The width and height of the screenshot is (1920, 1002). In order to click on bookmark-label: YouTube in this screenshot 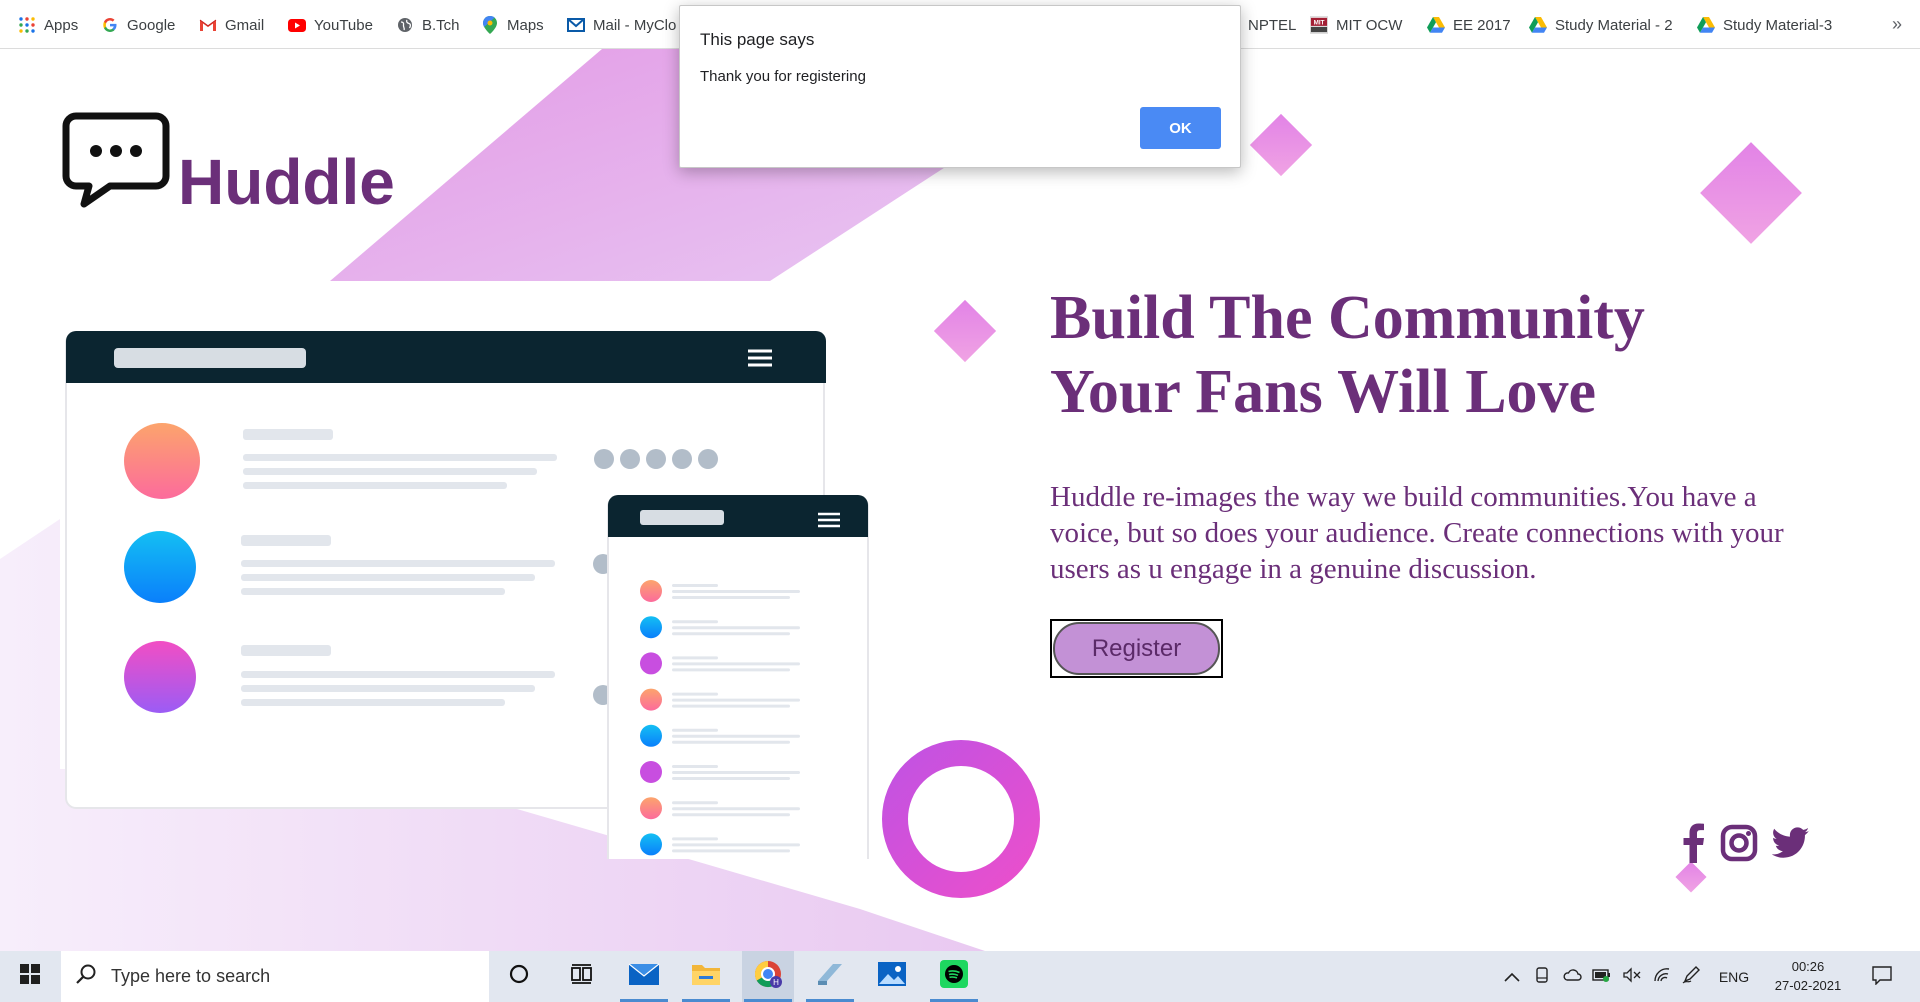, I will do `click(343, 25)`.